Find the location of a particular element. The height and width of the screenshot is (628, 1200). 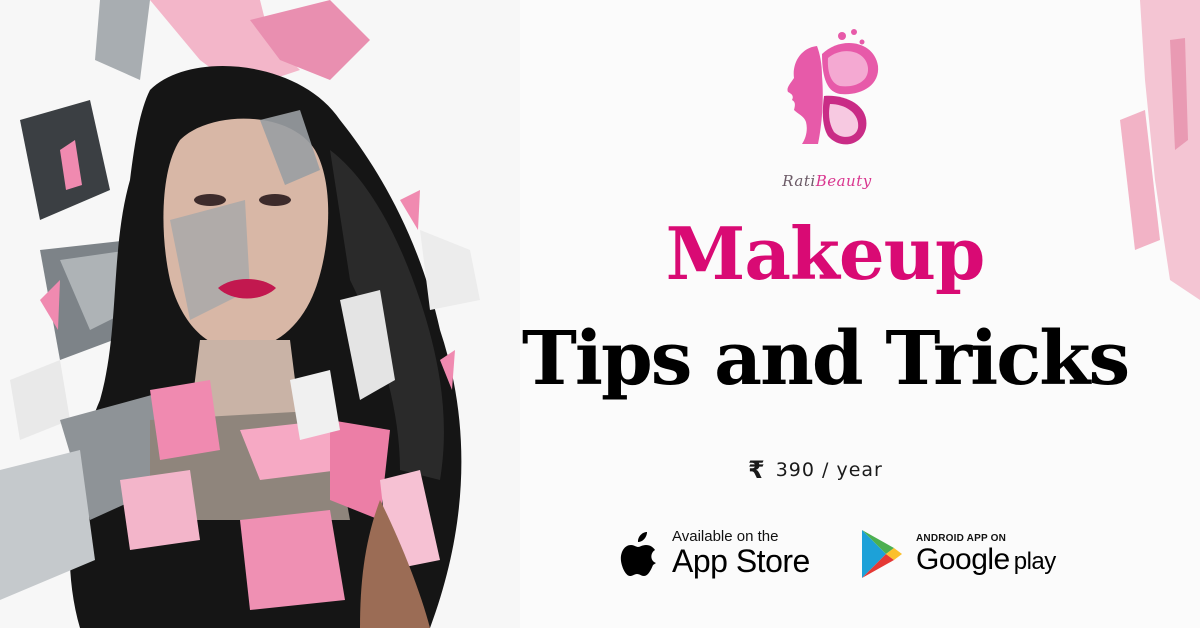

brand-wordmark: RatiBeauty is located at coordinates (827, 181).